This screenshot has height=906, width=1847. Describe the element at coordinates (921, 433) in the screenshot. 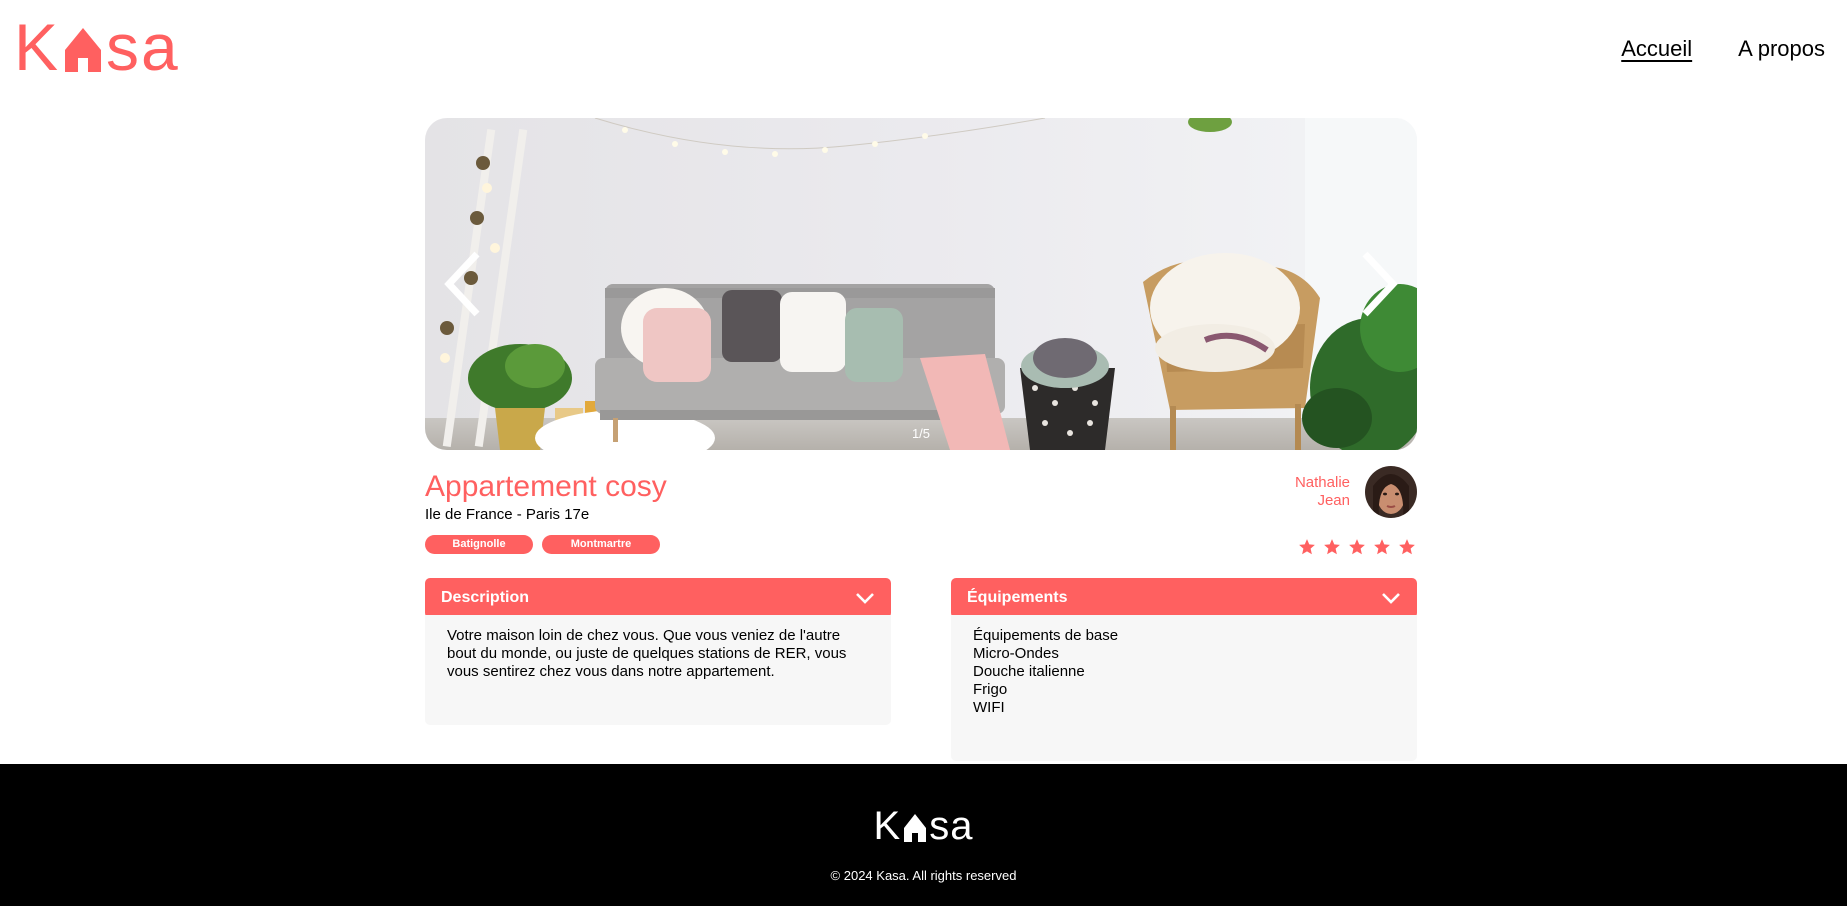

I see `carousel-counter: 1/5` at that location.